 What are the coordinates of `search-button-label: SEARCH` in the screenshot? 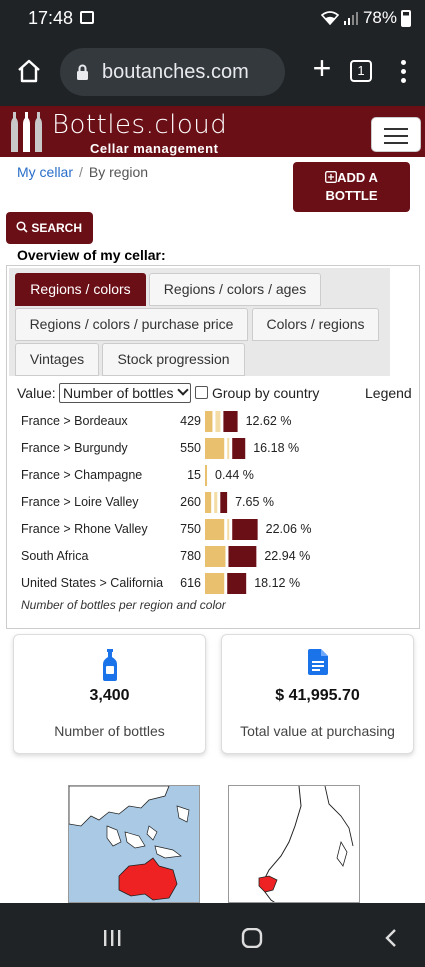 It's located at (57, 228).